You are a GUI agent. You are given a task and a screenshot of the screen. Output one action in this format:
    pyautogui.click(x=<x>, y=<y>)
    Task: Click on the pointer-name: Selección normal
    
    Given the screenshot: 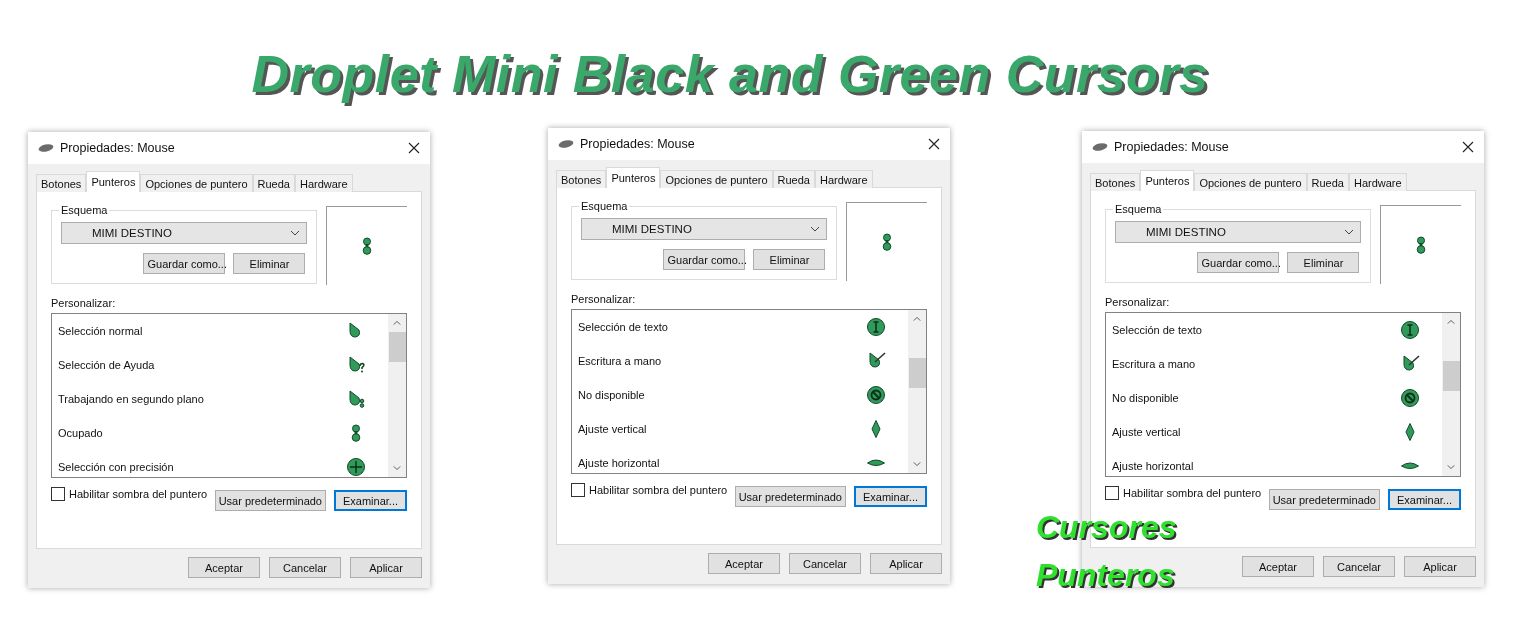 What is the action you would take?
    pyautogui.click(x=100, y=331)
    